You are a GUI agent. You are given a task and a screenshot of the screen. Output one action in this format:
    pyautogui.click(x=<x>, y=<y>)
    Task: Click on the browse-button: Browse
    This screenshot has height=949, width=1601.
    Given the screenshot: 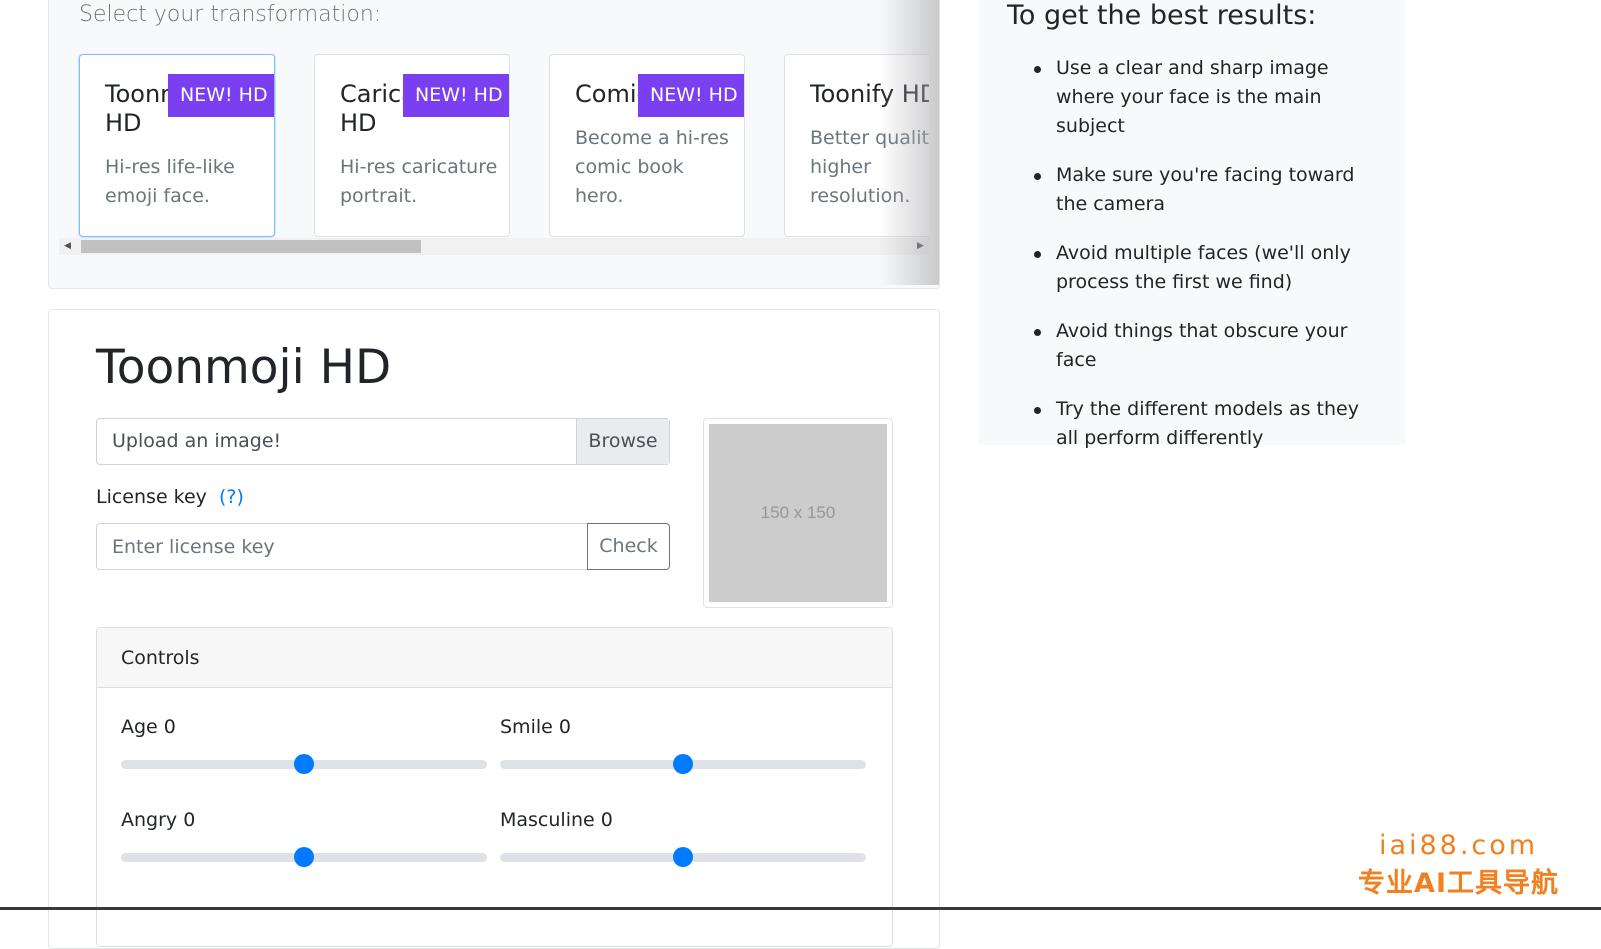 What is the action you would take?
    pyautogui.click(x=622, y=441)
    